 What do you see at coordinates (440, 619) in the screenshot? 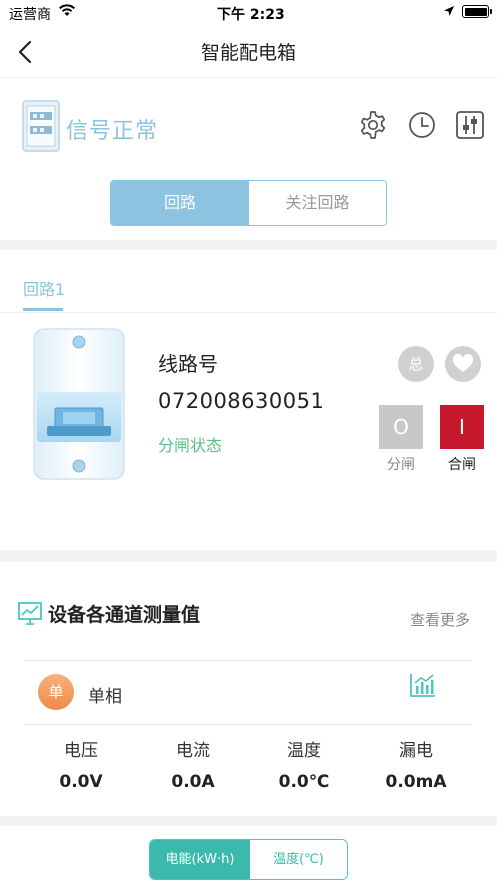
I see `view-more-link: 查看更多` at bounding box center [440, 619].